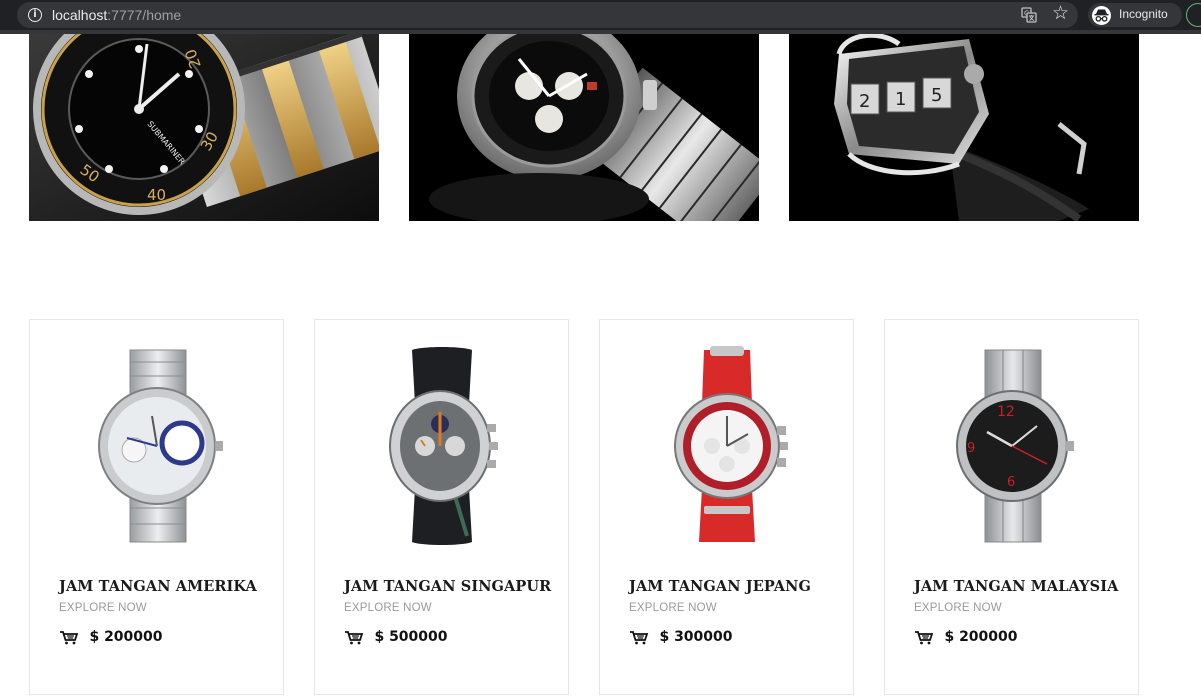  I want to click on product-card: JAM TANGAN AMERIKA EXPLORE NOW $ 200000, so click(156, 507).